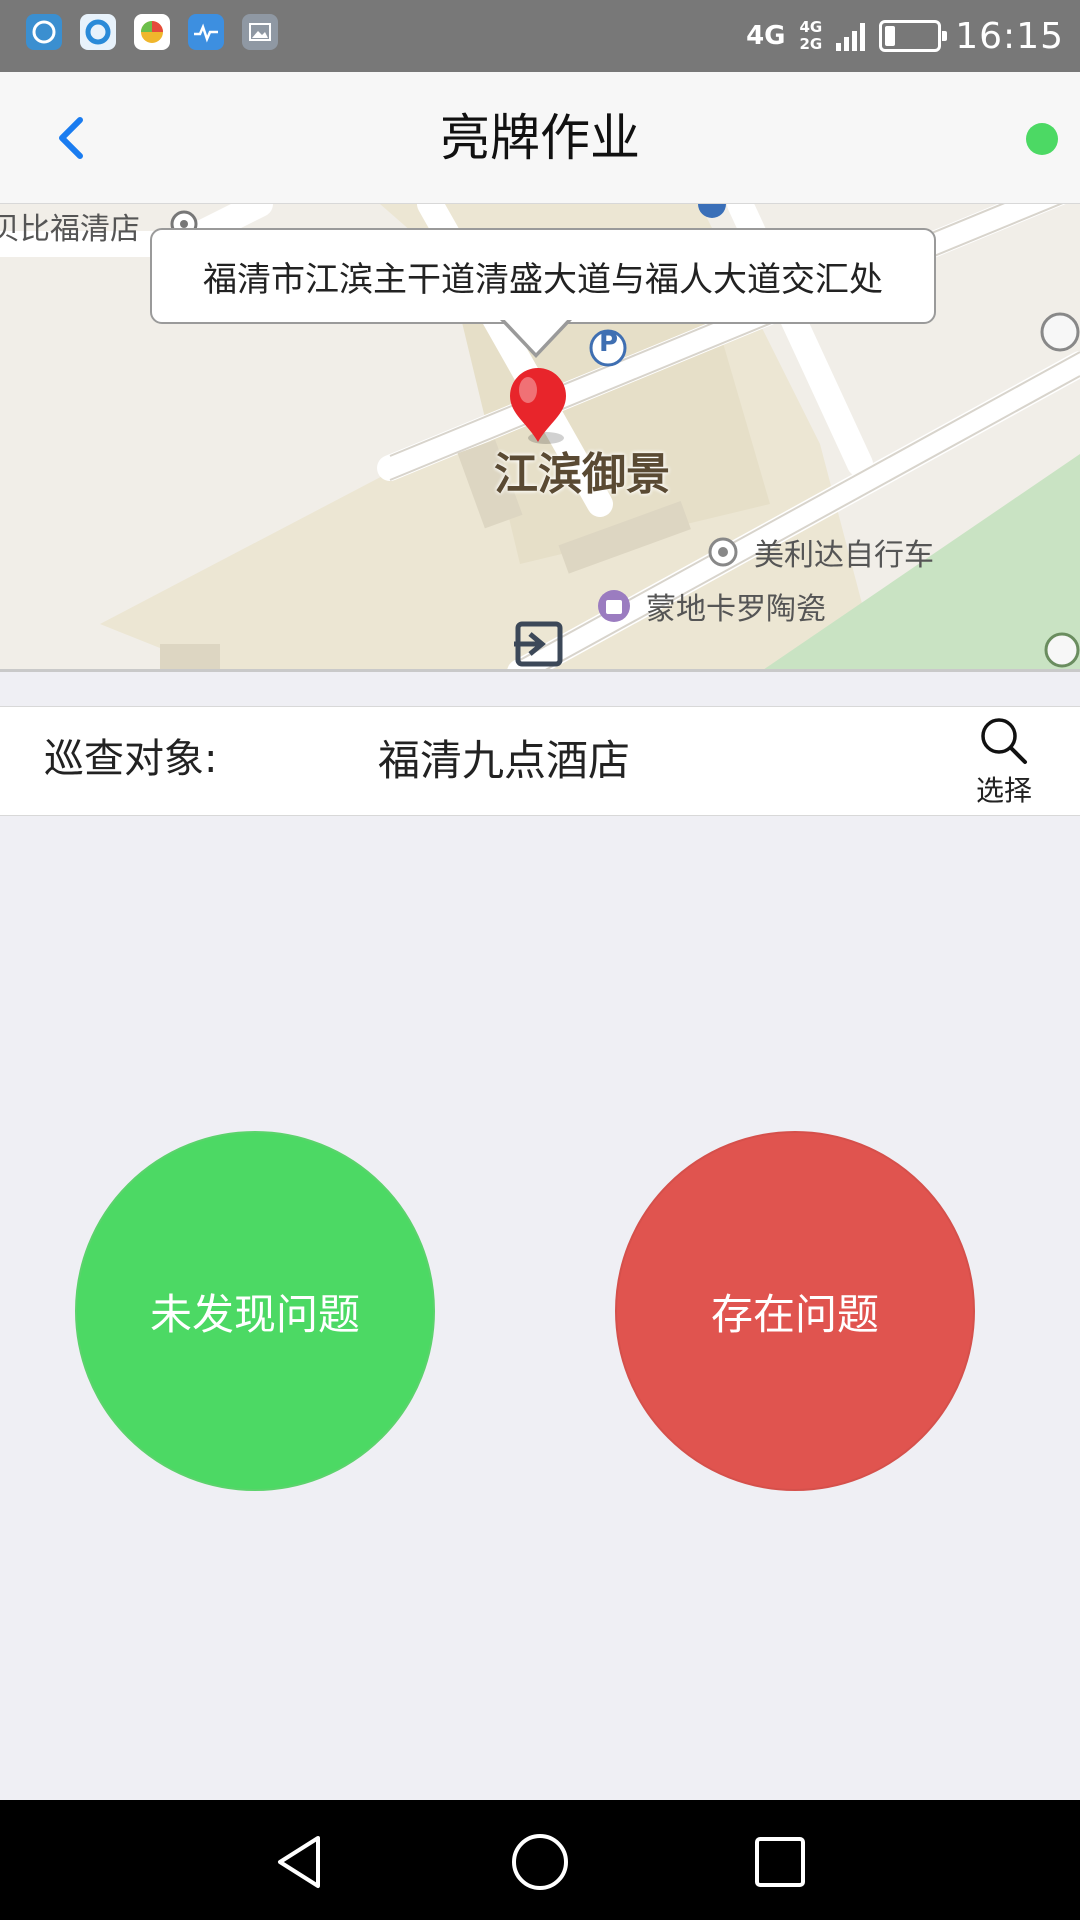 The width and height of the screenshot is (1080, 1920). What do you see at coordinates (1004, 741) in the screenshot?
I see `search-icon` at bounding box center [1004, 741].